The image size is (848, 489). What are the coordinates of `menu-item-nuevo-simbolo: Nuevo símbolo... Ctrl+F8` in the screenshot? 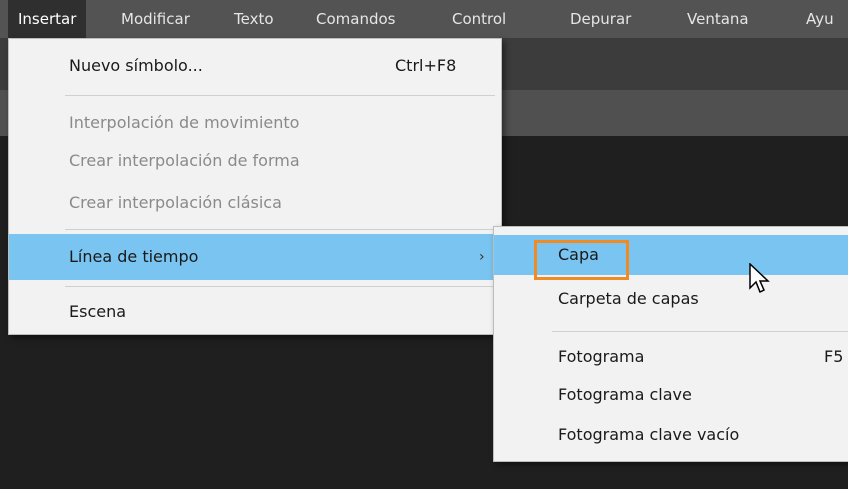 It's located at (255, 66).